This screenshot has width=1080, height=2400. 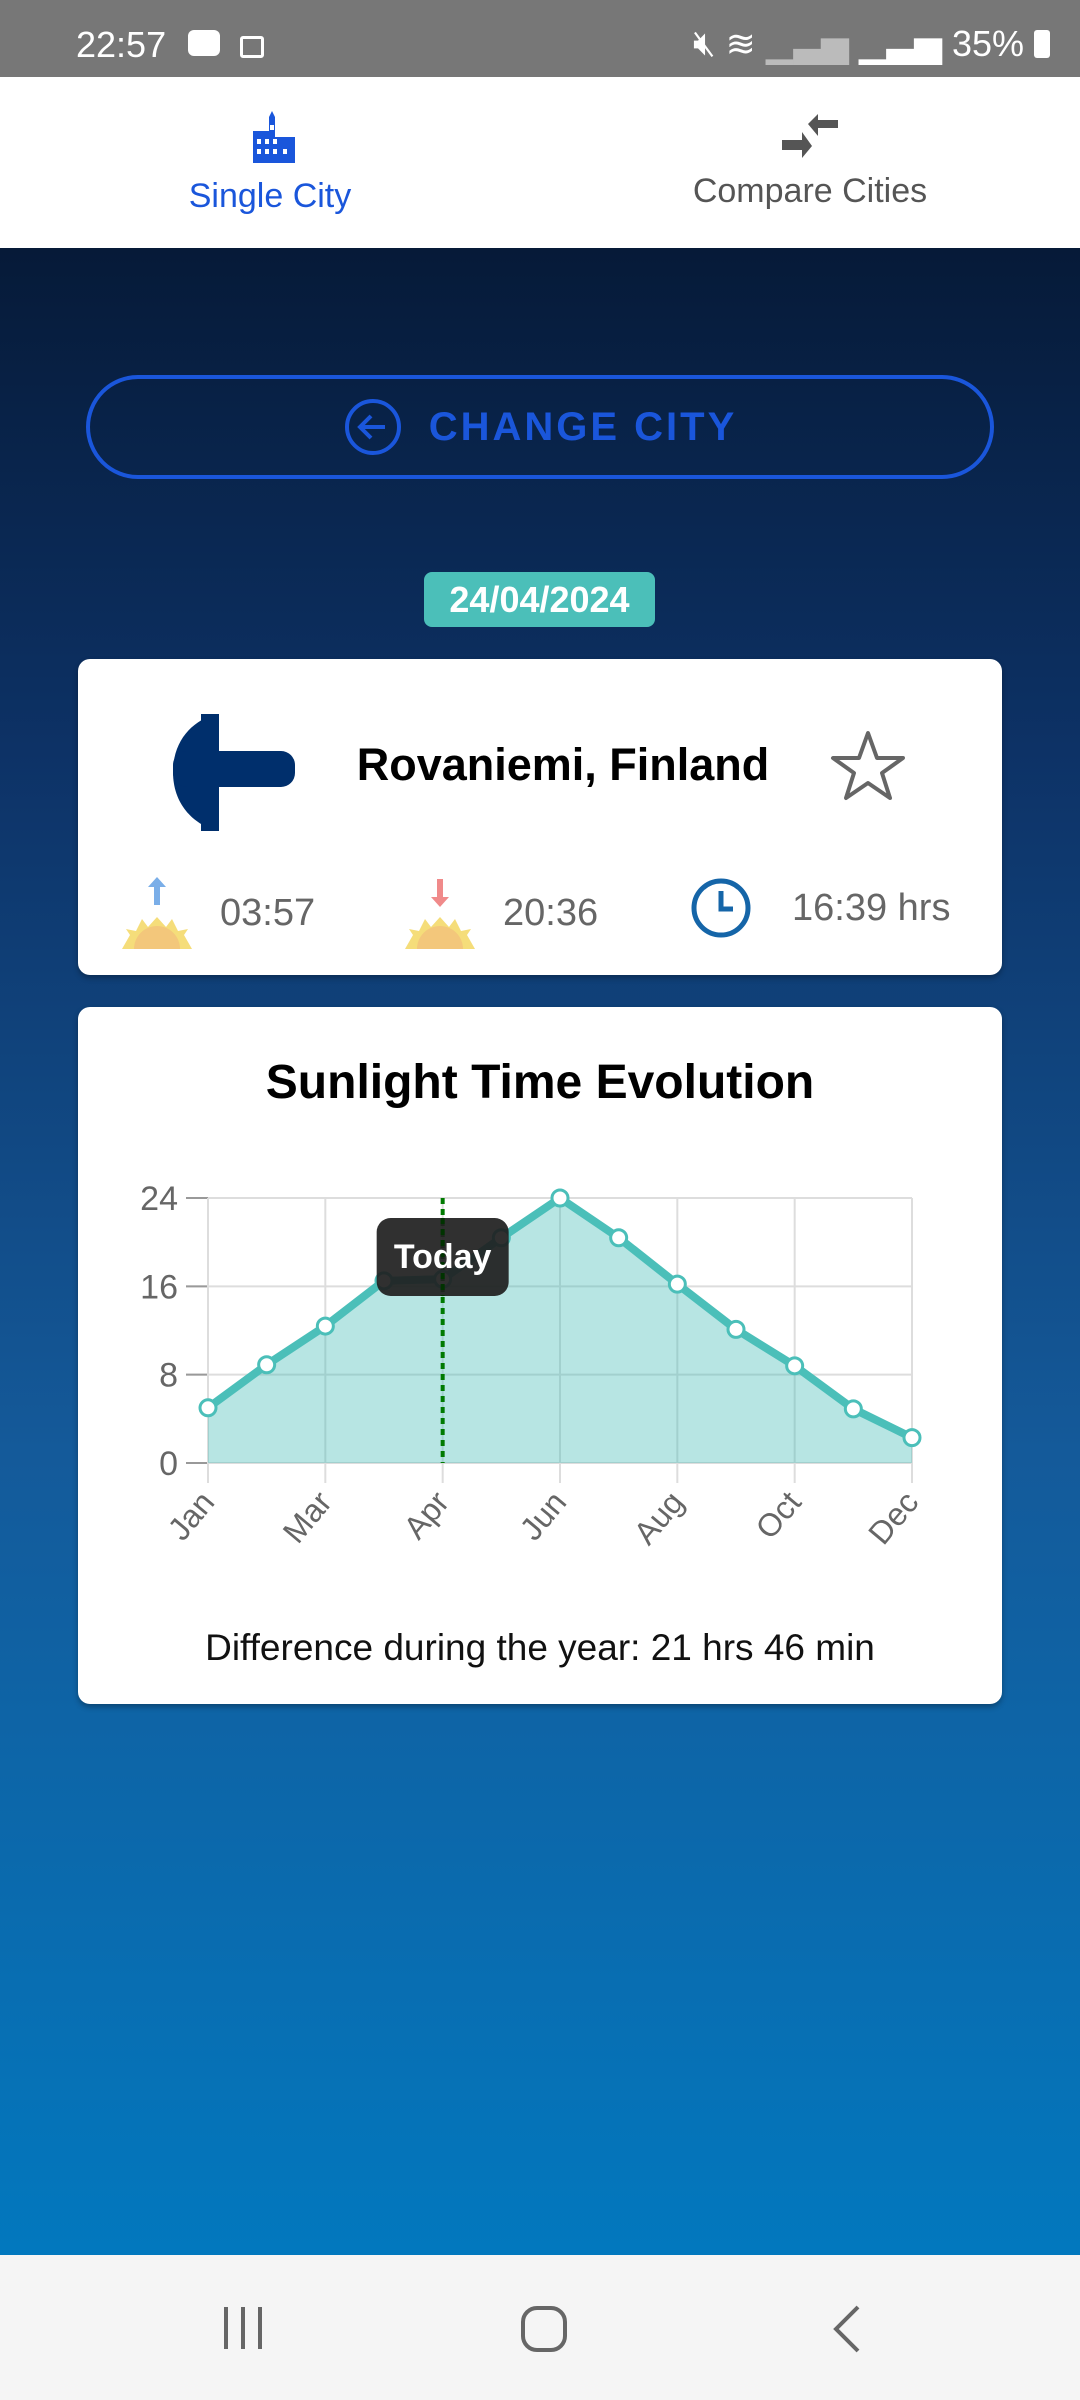 What do you see at coordinates (274, 137) in the screenshot?
I see `city-icon` at bounding box center [274, 137].